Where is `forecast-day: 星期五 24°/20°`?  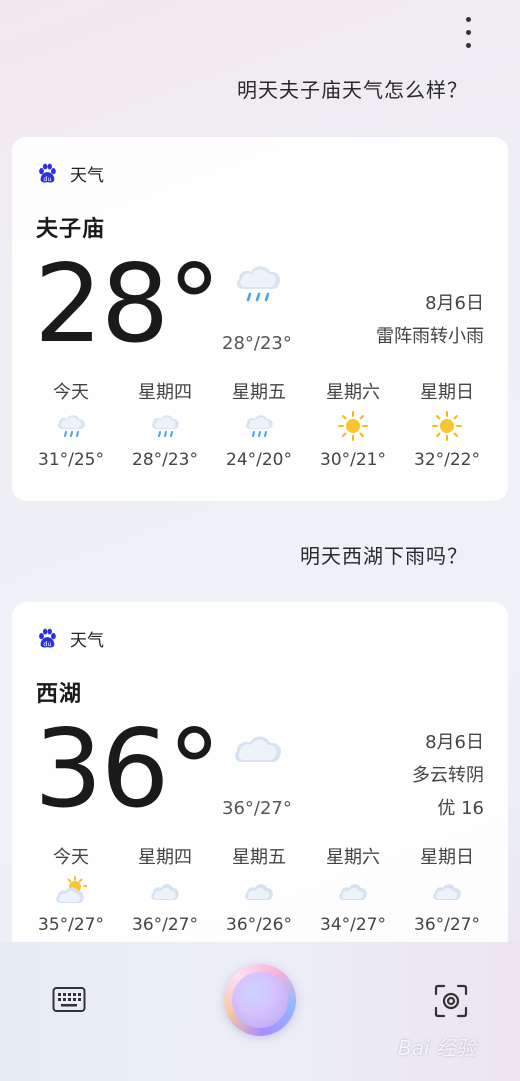
forecast-day: 星期五 24°/20° is located at coordinates (259, 426).